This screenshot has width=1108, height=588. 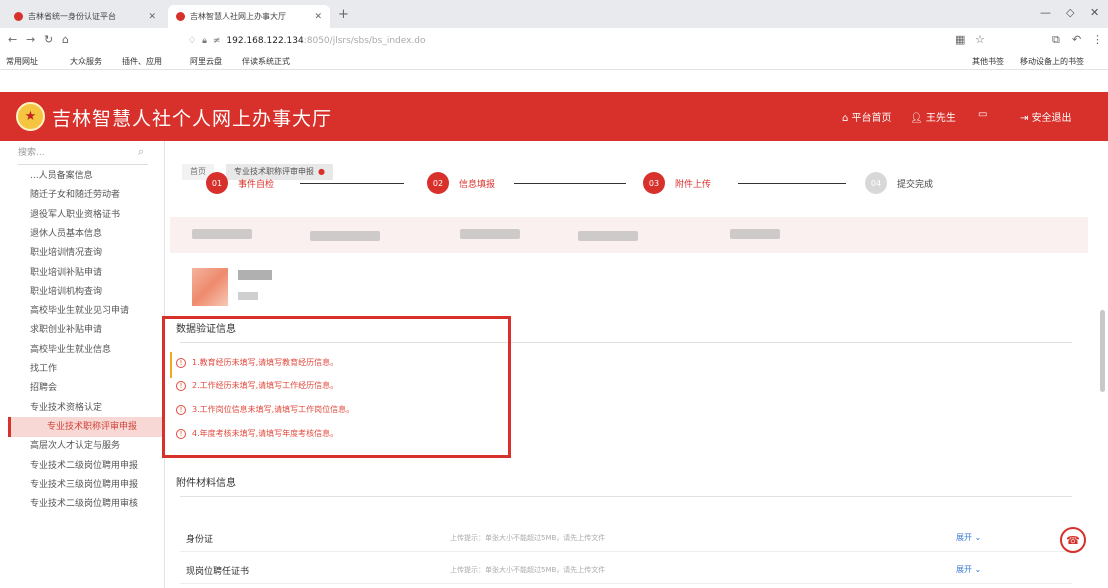 I want to click on step-label: 附件上传, so click(x=693, y=184).